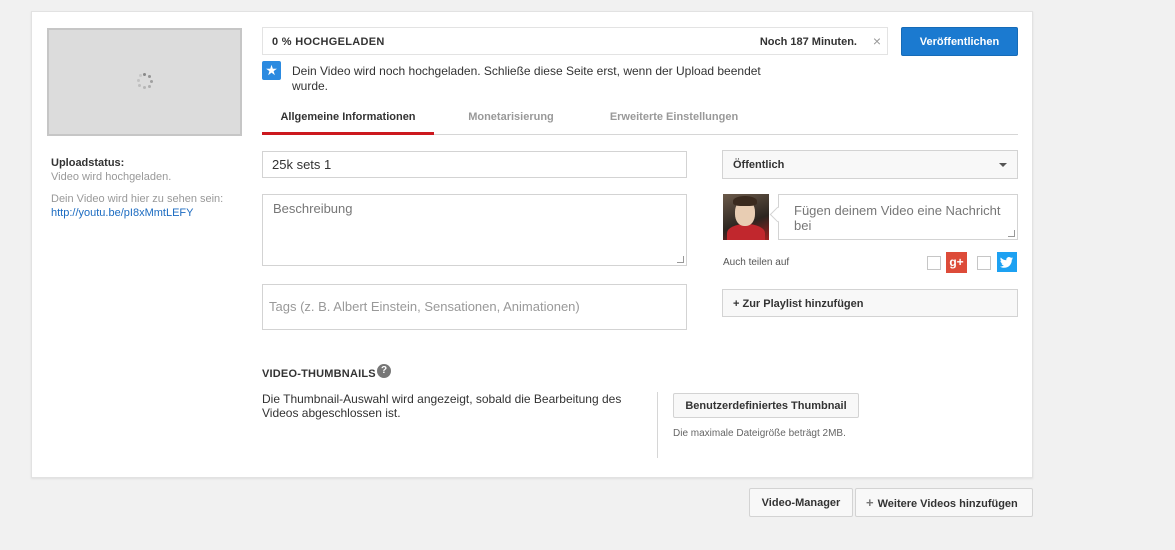 The width and height of the screenshot is (1175, 550). Describe the element at coordinates (1007, 262) in the screenshot. I see `twitter-icon` at that location.